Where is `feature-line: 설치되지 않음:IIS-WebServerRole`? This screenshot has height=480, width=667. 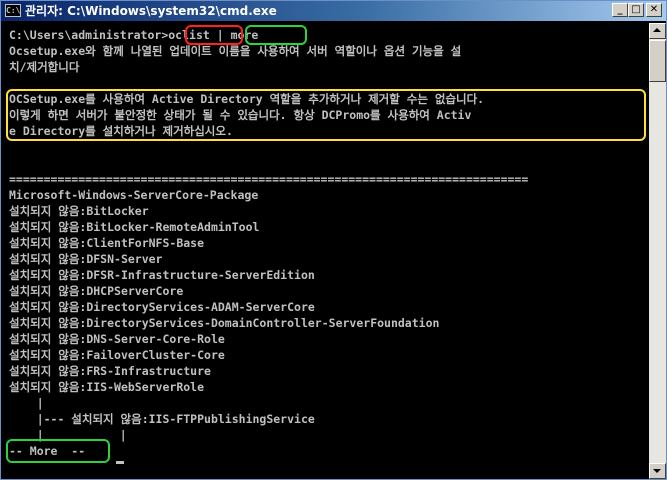
feature-line: 설치되지 않음:IIS-WebServerRole is located at coordinates (107, 387).